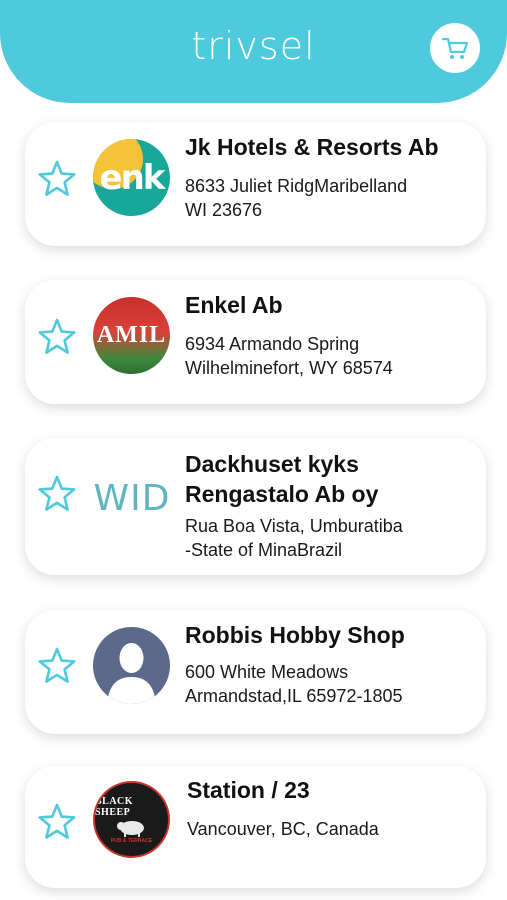  I want to click on enk-logo-text: enk, so click(132, 177).